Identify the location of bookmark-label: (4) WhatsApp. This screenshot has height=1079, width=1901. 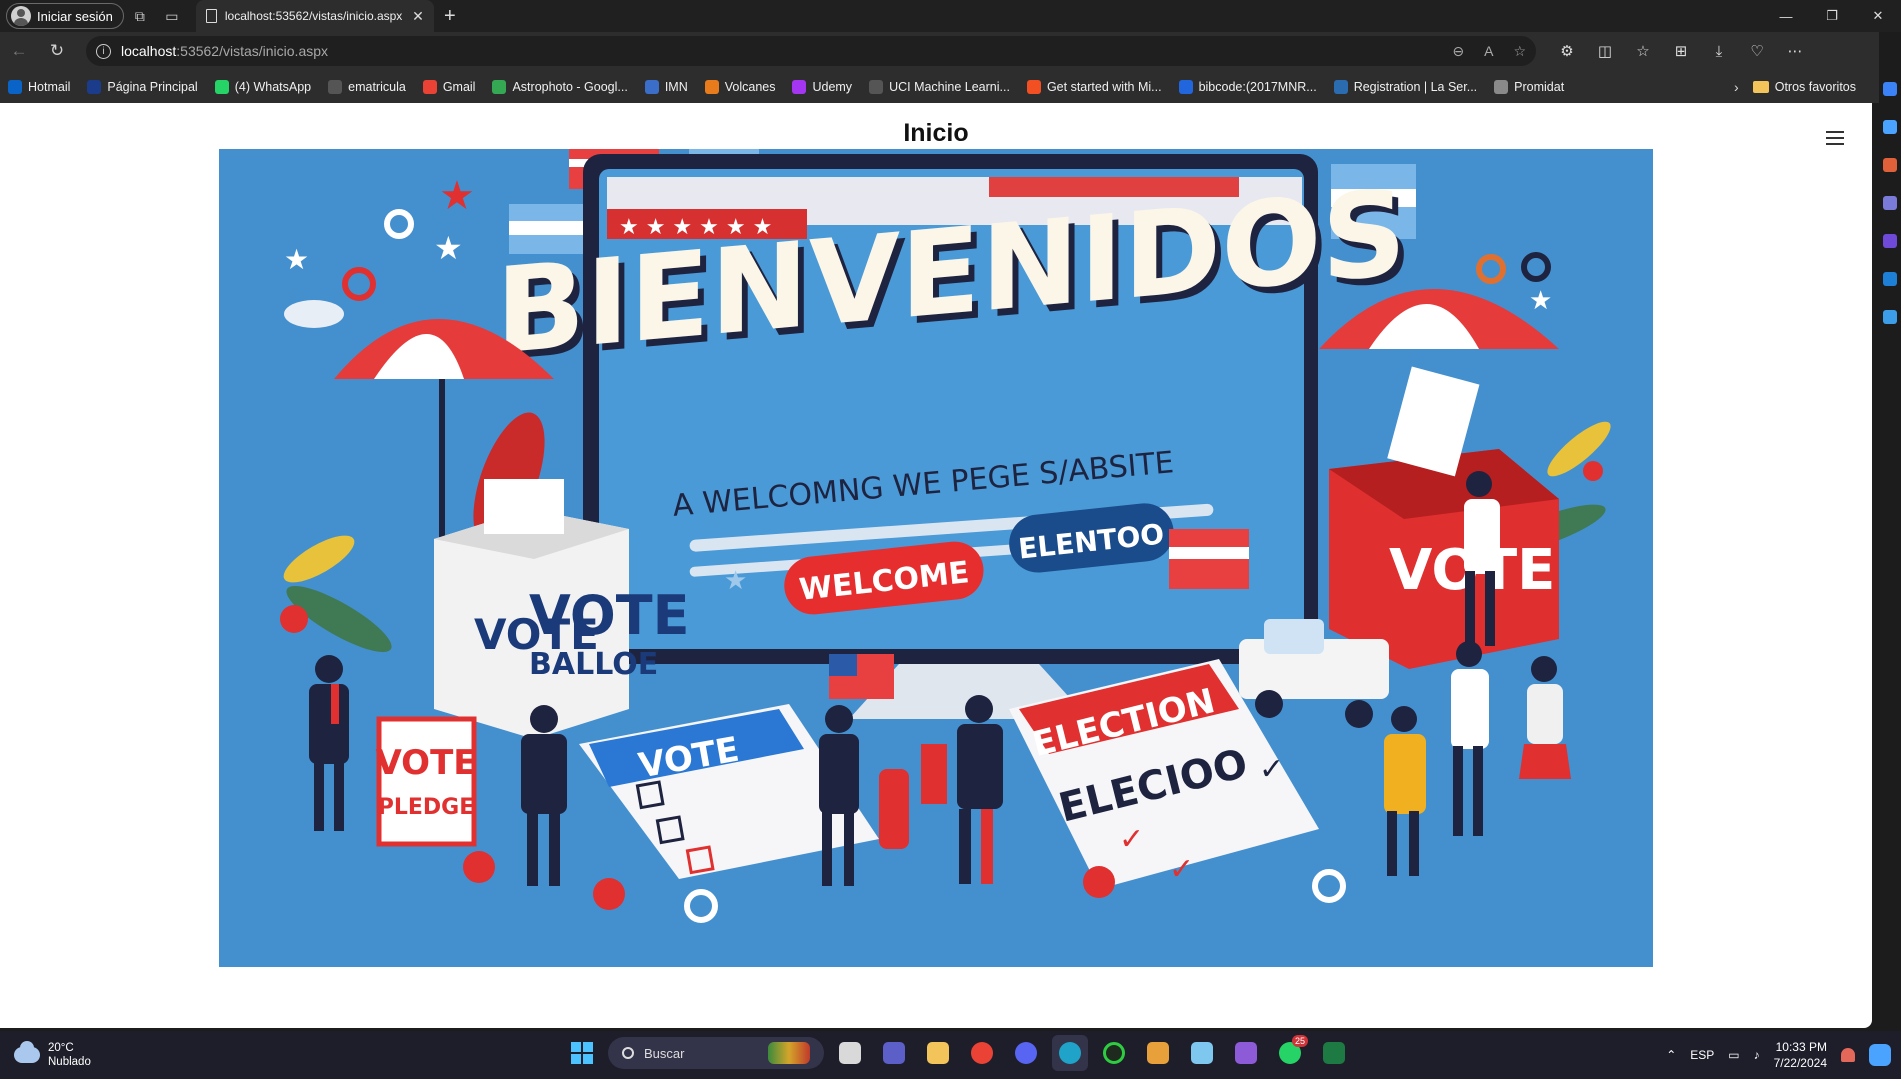
(273, 86).